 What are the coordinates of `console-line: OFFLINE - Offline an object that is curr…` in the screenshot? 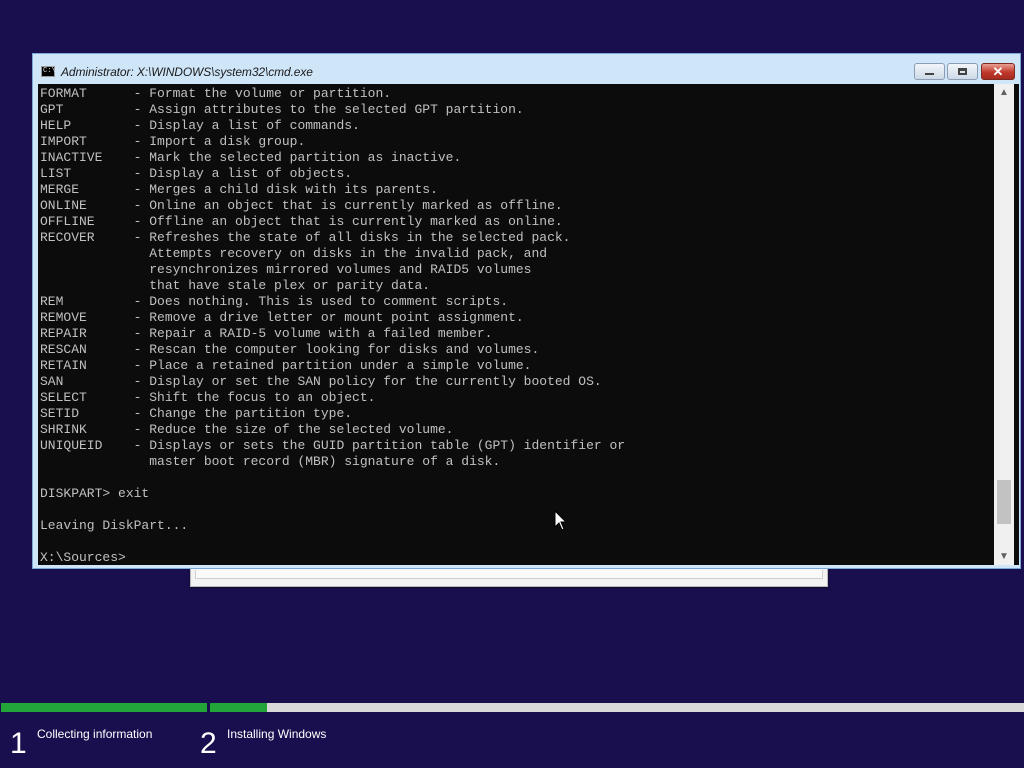 It's located at (301, 221).